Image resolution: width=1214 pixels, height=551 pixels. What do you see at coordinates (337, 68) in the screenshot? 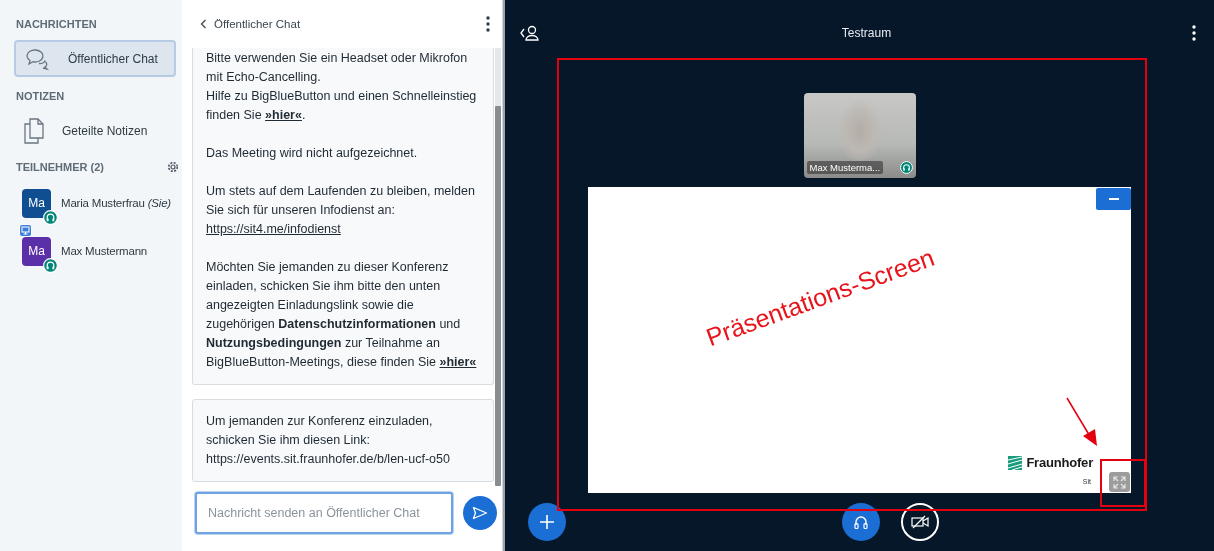
I see `message-text: Bitte verwenden Sie ein Headset oder Mikrofon mit Echo-Cancelling.` at bounding box center [337, 68].